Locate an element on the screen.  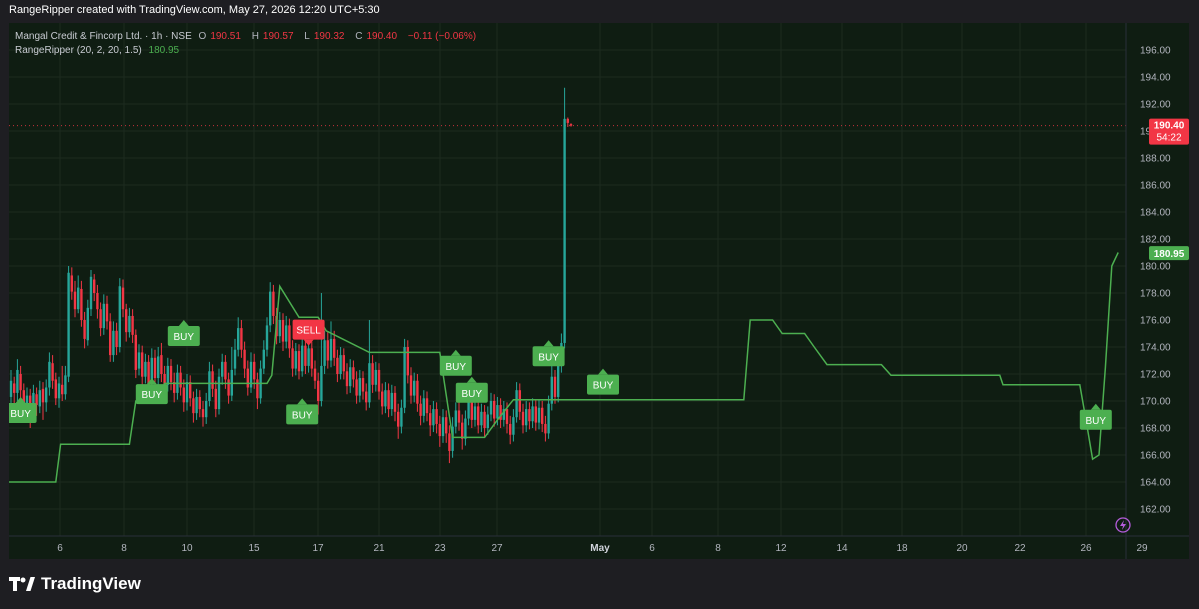
y-tick-label: 166.00 is located at coordinates (1155, 456).